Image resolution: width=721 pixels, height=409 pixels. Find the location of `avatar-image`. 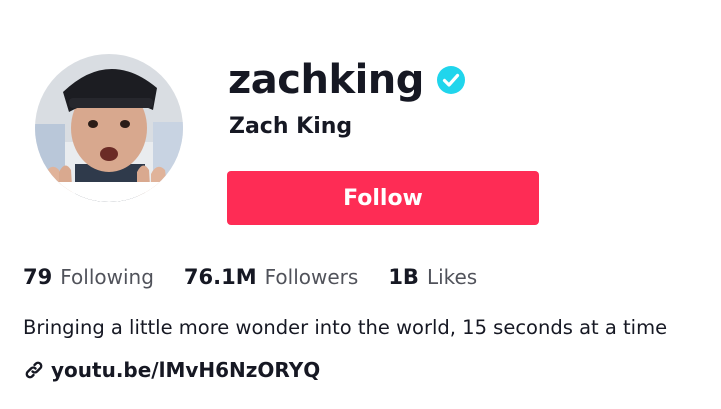

avatar-image is located at coordinates (109, 128).